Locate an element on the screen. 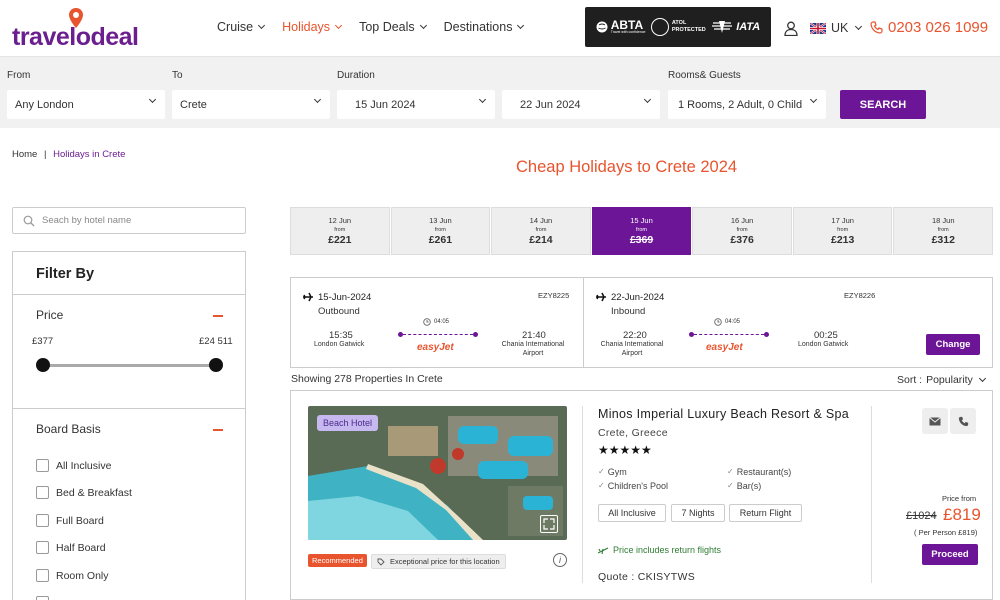 This screenshot has width=1000, height=600. phone-icon is located at coordinates (876, 27).